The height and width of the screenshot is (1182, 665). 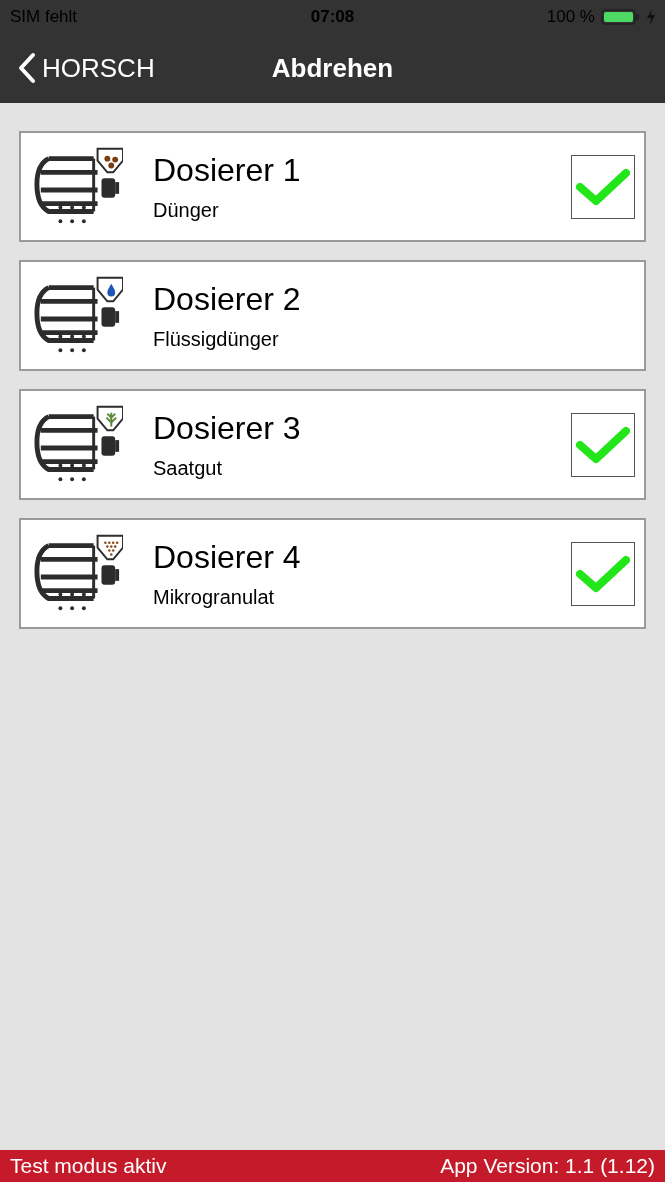 What do you see at coordinates (214, 596) in the screenshot?
I see `dispenser-subtitle: Mikrogranulat` at bounding box center [214, 596].